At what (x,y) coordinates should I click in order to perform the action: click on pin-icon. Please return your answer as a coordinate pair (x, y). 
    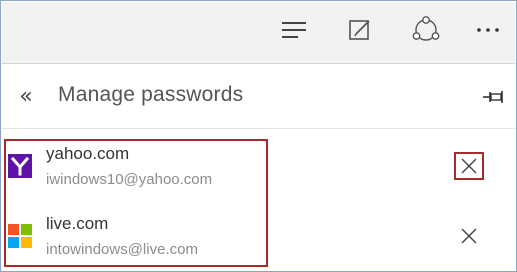
    Looking at the image, I should click on (493, 97).